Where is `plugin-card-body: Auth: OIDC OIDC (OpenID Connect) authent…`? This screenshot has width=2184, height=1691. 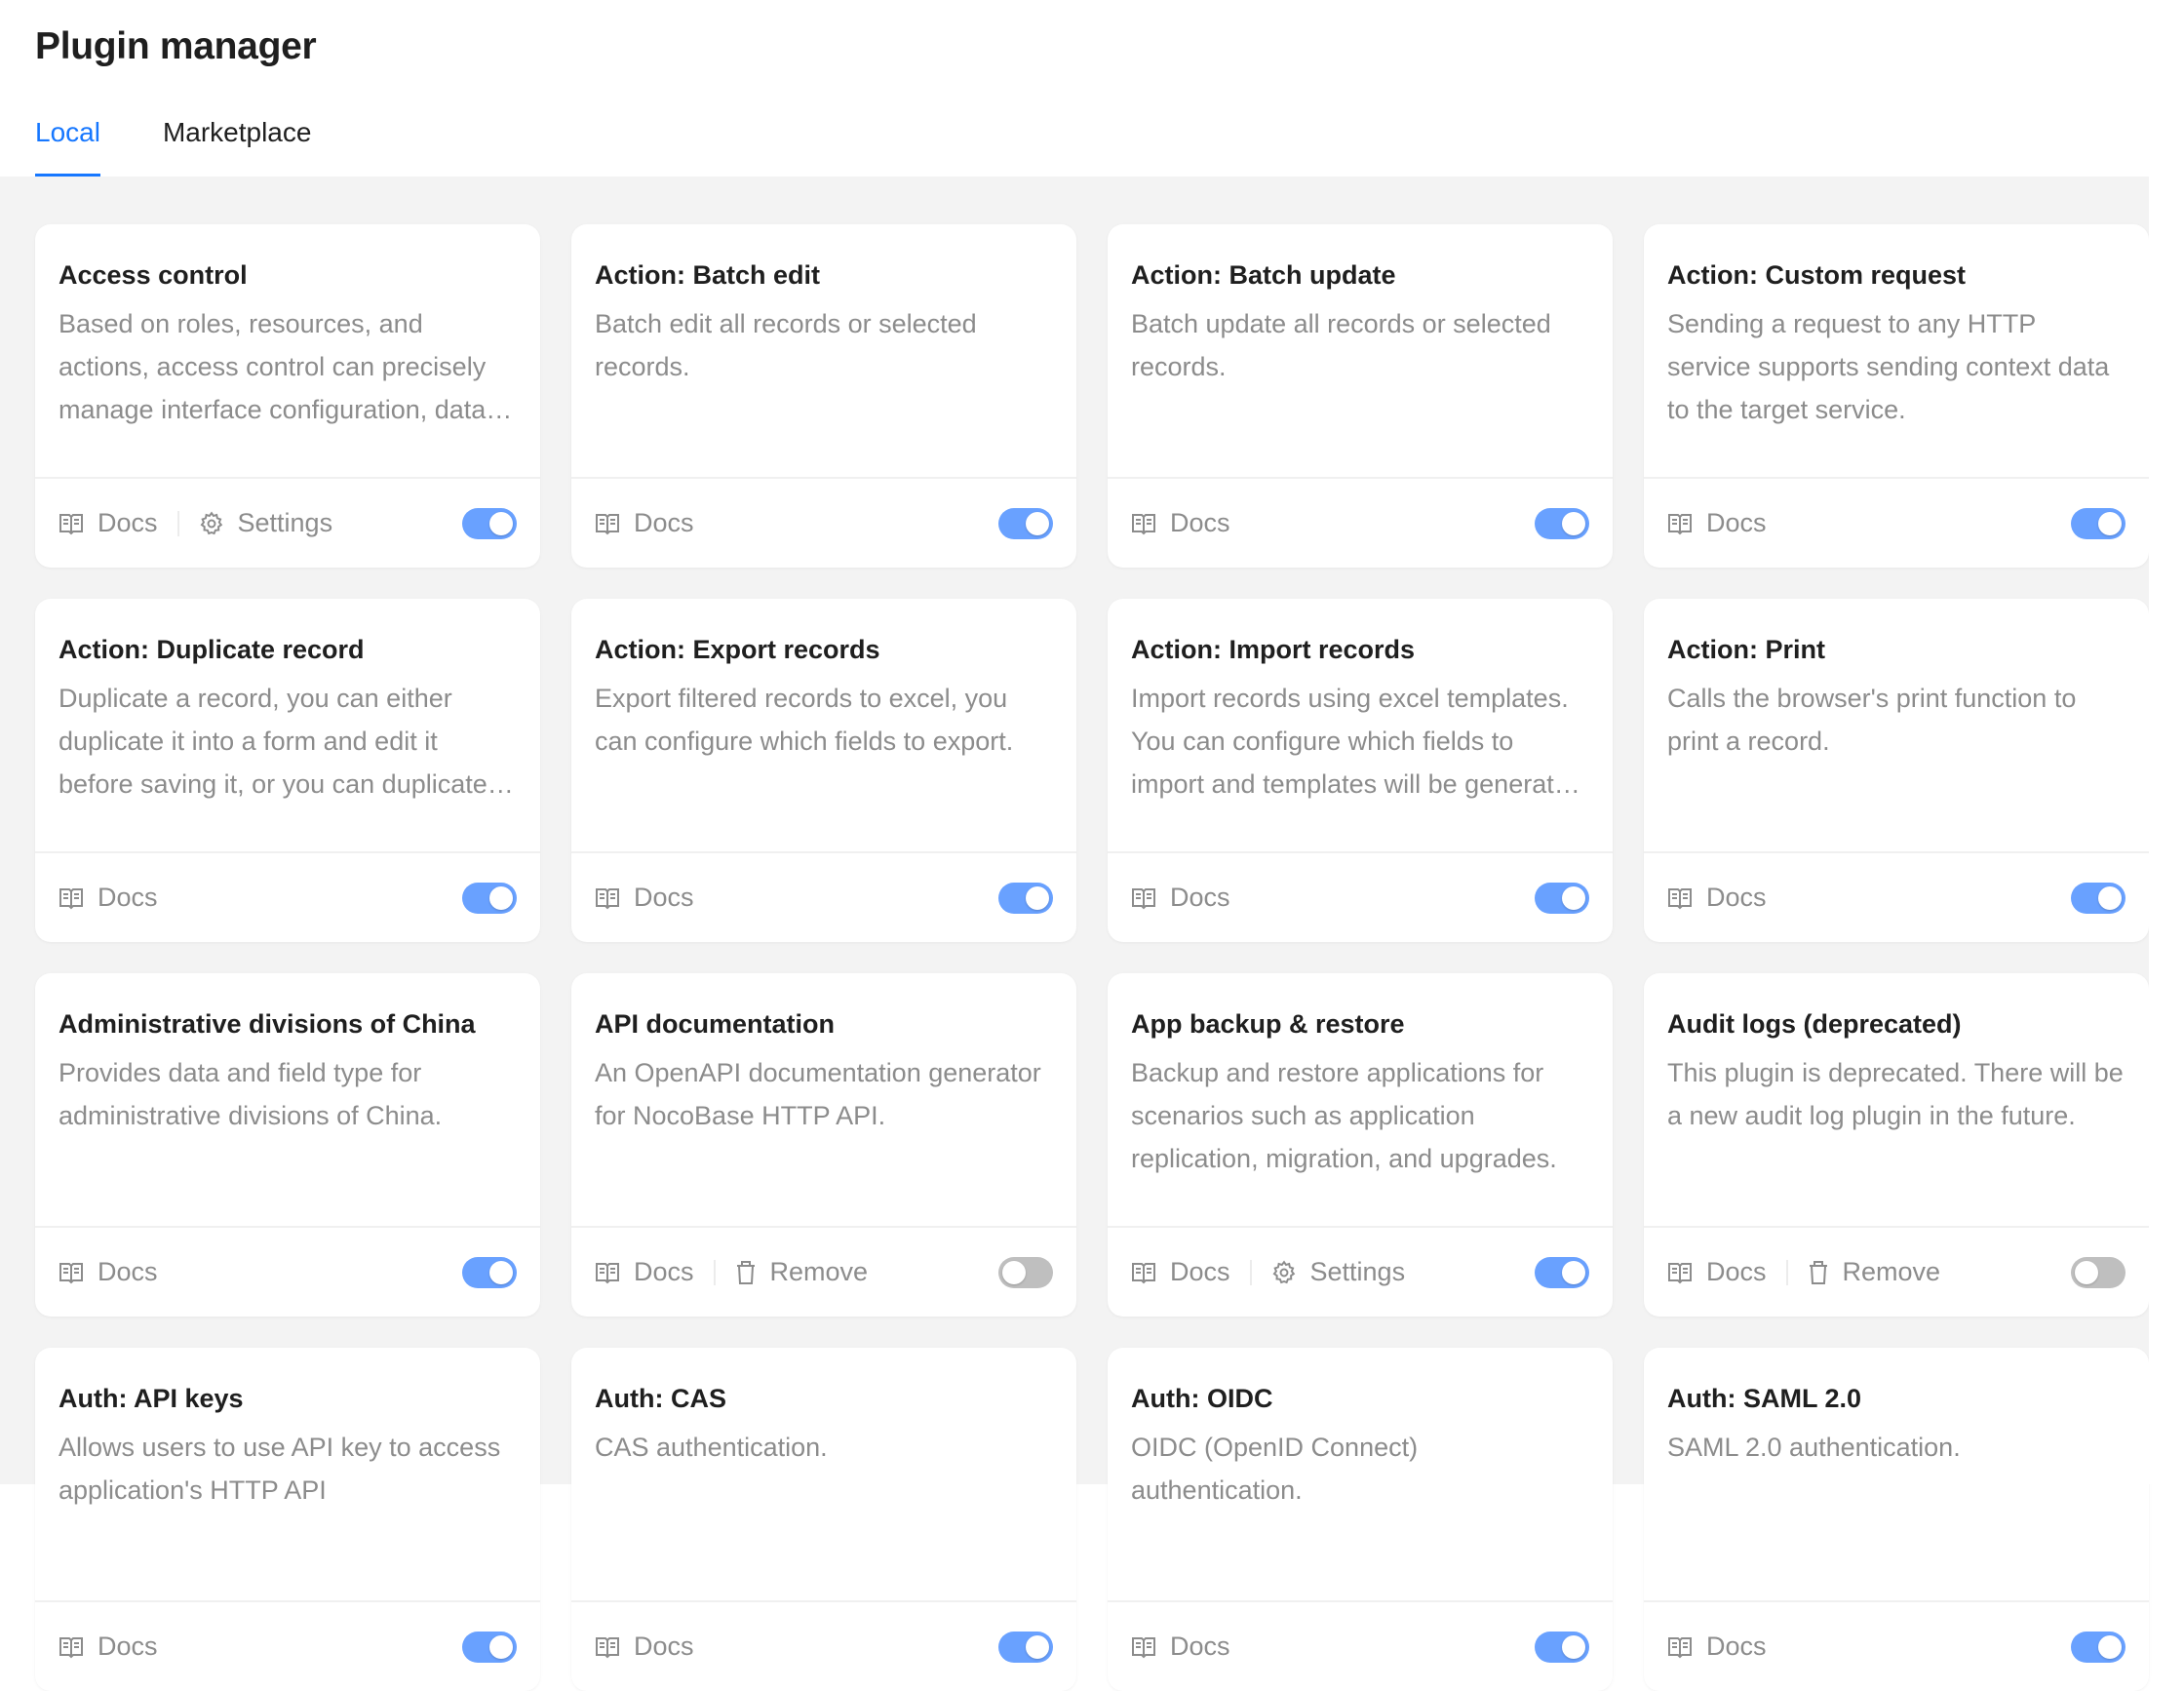
plugin-card-body: Auth: OIDC OIDC (OpenID Connect) authent… is located at coordinates (1360, 1490).